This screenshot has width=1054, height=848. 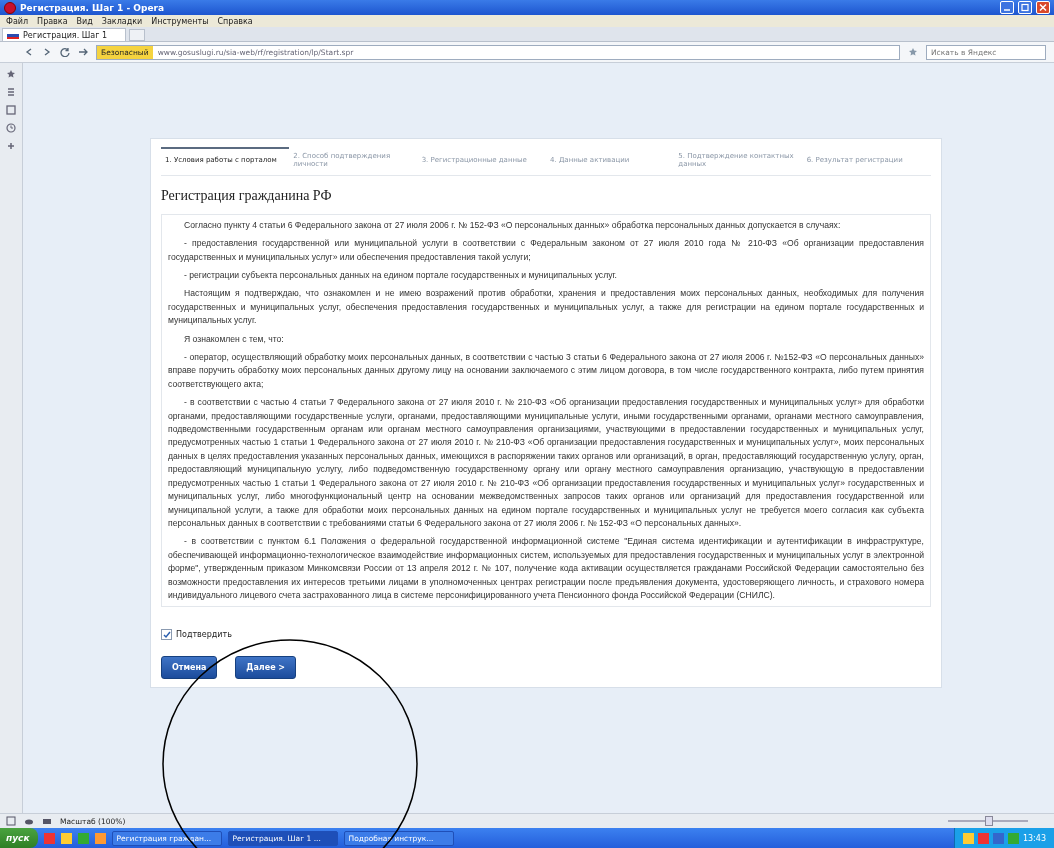 What do you see at coordinates (17, 21) in the screenshot?
I see `menu-item: Файл` at bounding box center [17, 21].